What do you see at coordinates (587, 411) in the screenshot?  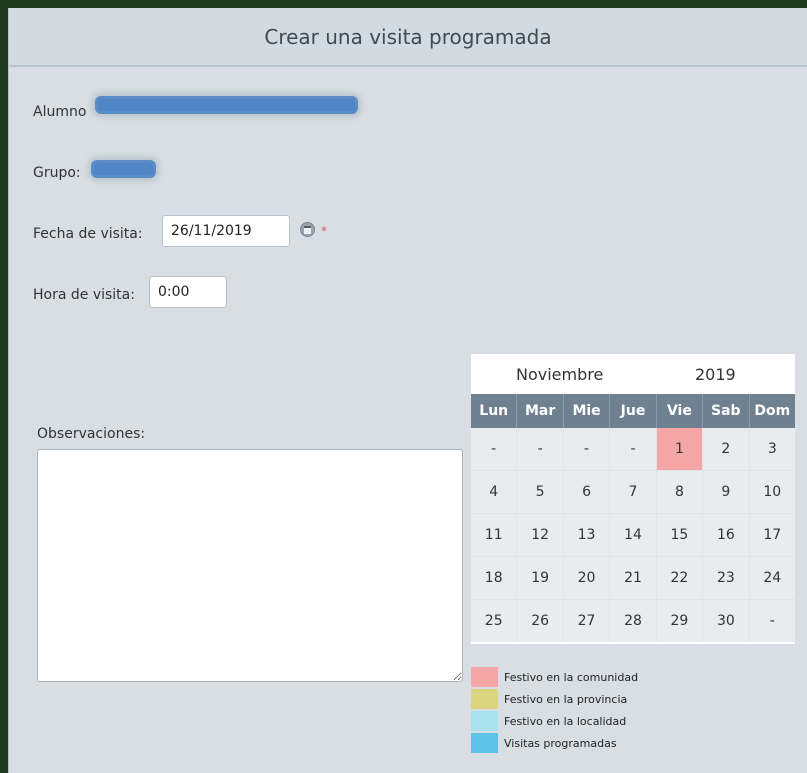 I see `weekday-mie: Mie` at bounding box center [587, 411].